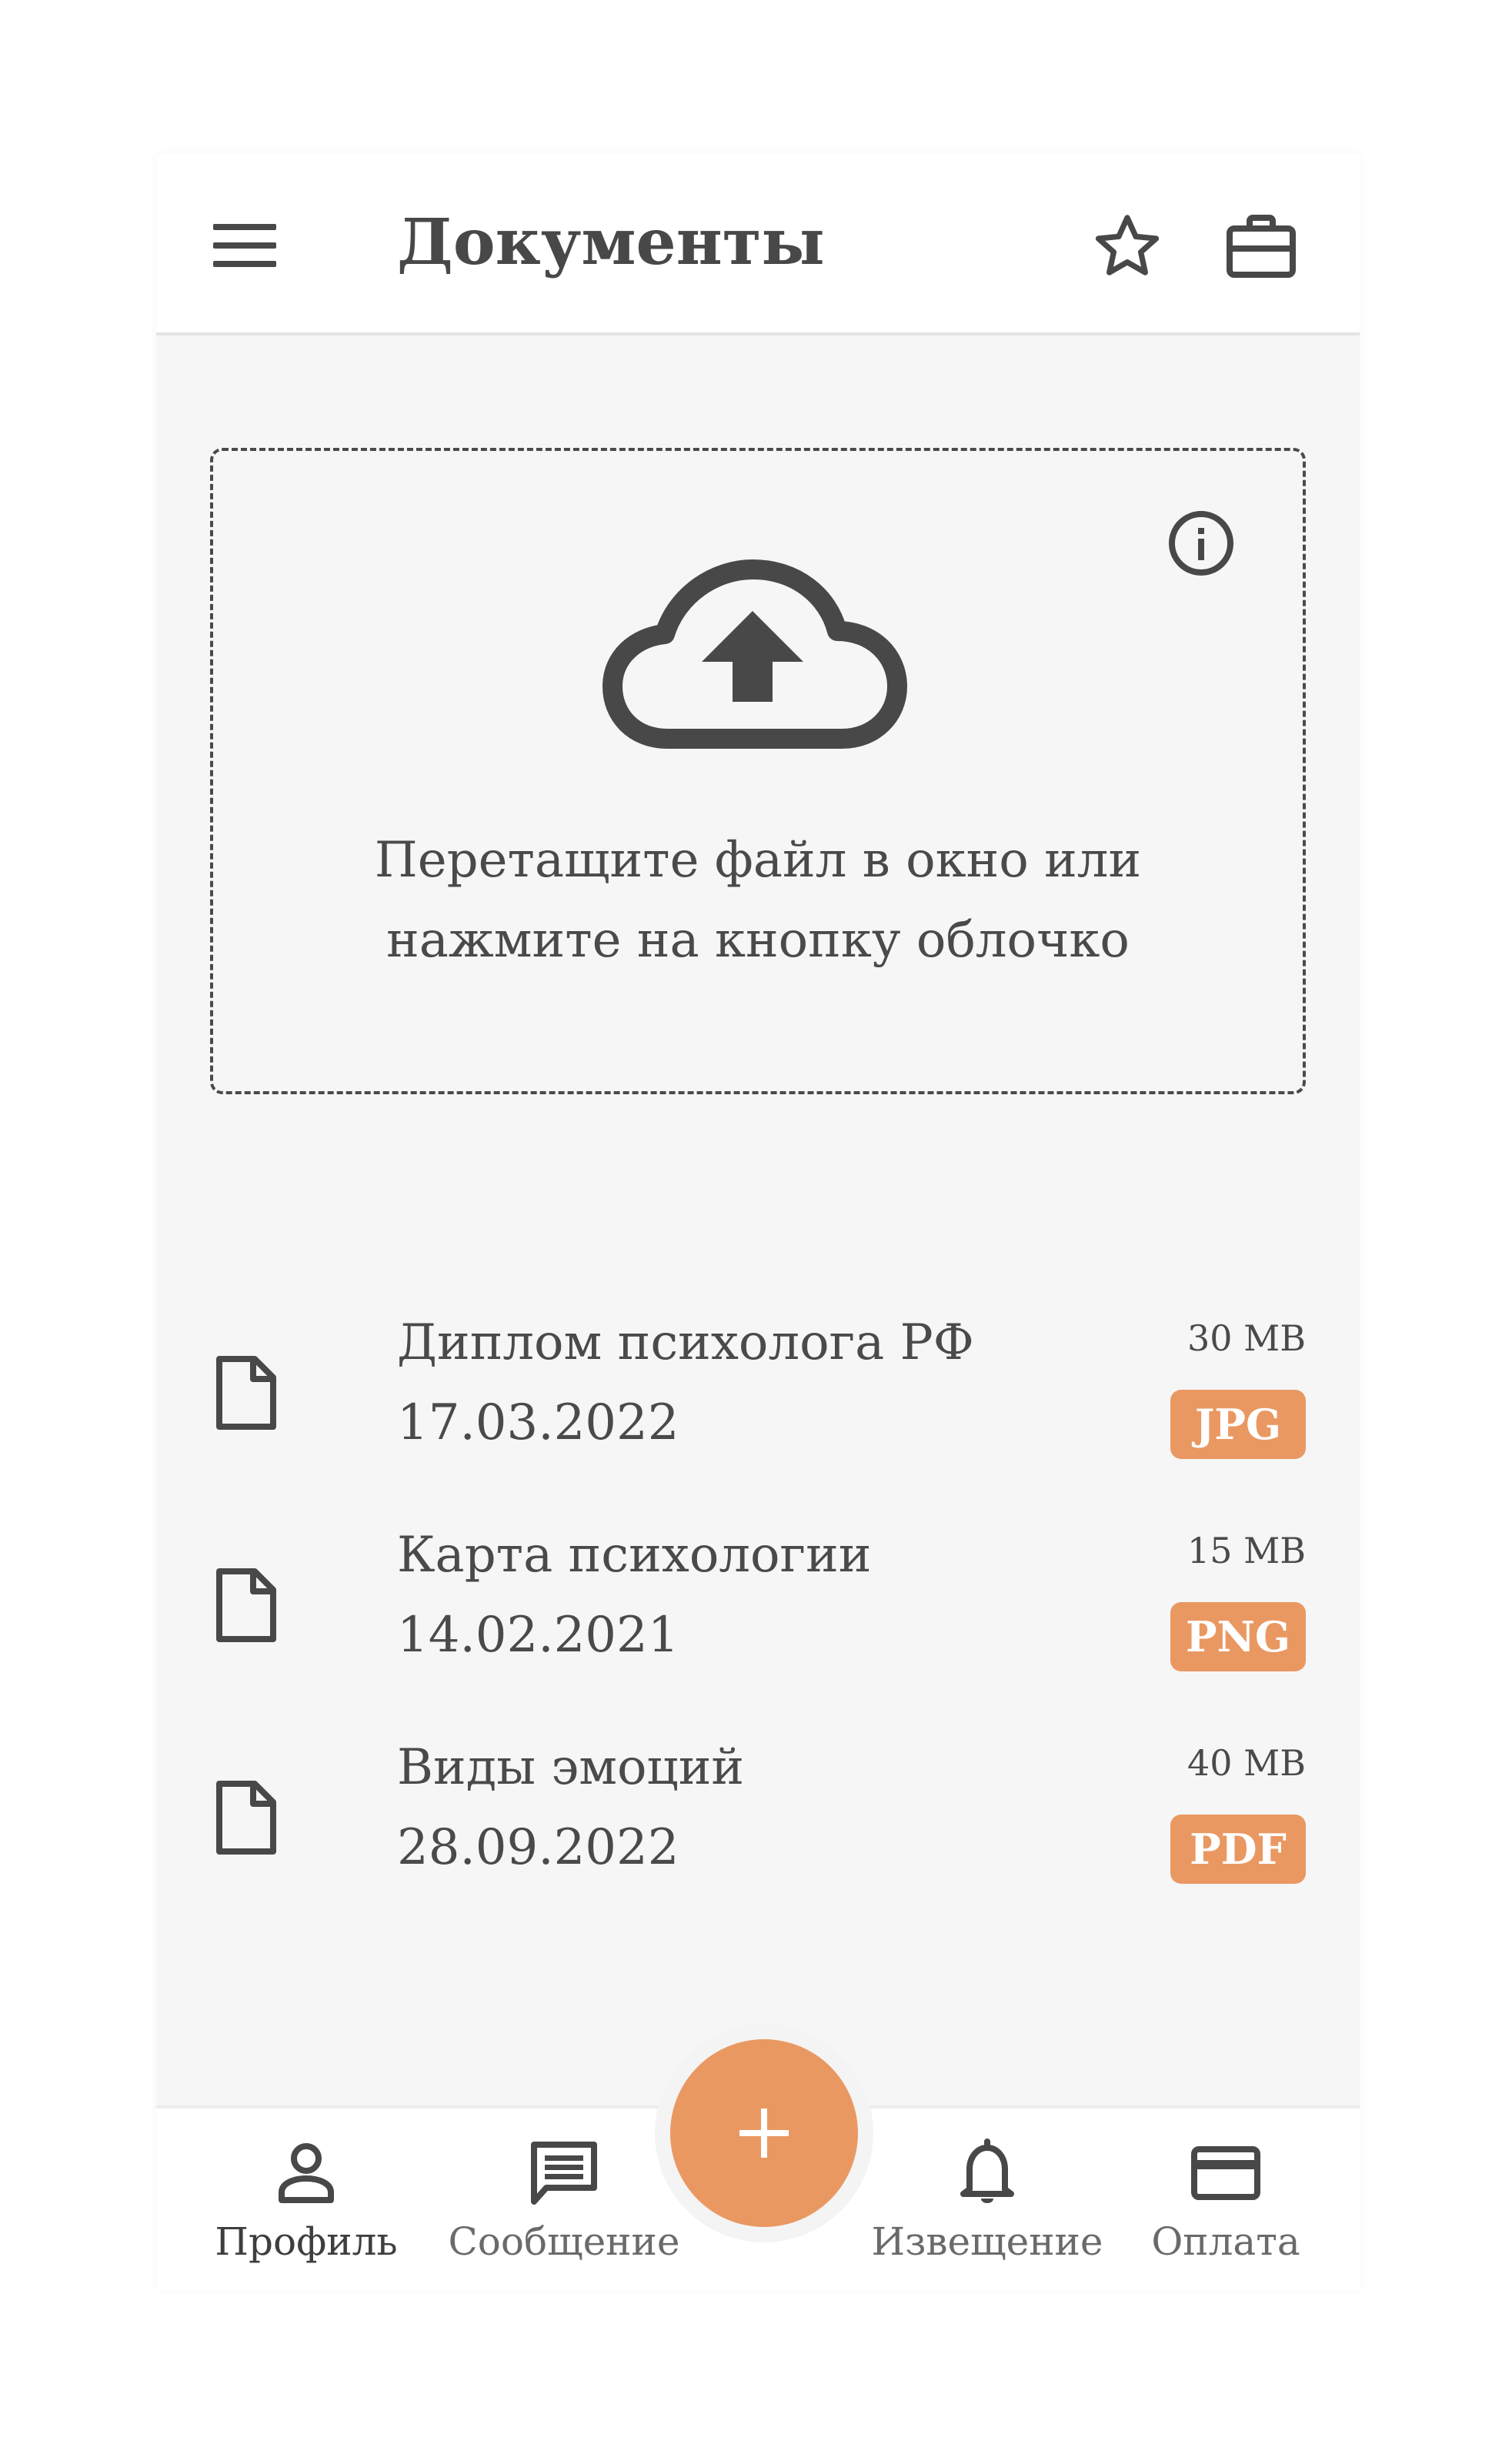  What do you see at coordinates (538, 1848) in the screenshot?
I see `file-date: 28.09.2022` at bounding box center [538, 1848].